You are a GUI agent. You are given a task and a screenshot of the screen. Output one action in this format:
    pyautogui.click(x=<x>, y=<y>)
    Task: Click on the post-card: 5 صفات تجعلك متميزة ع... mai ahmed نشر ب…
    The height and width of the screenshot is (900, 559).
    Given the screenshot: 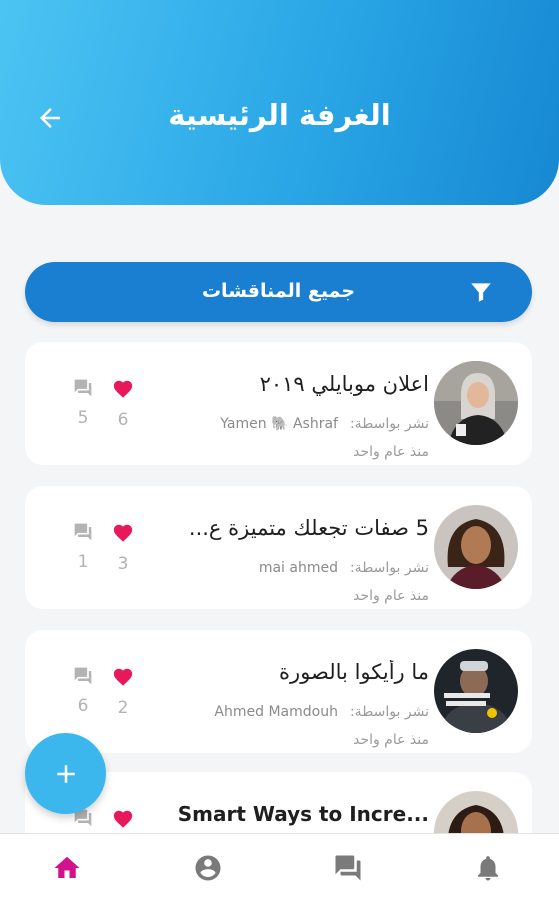 What is the action you would take?
    pyautogui.click(x=278, y=547)
    